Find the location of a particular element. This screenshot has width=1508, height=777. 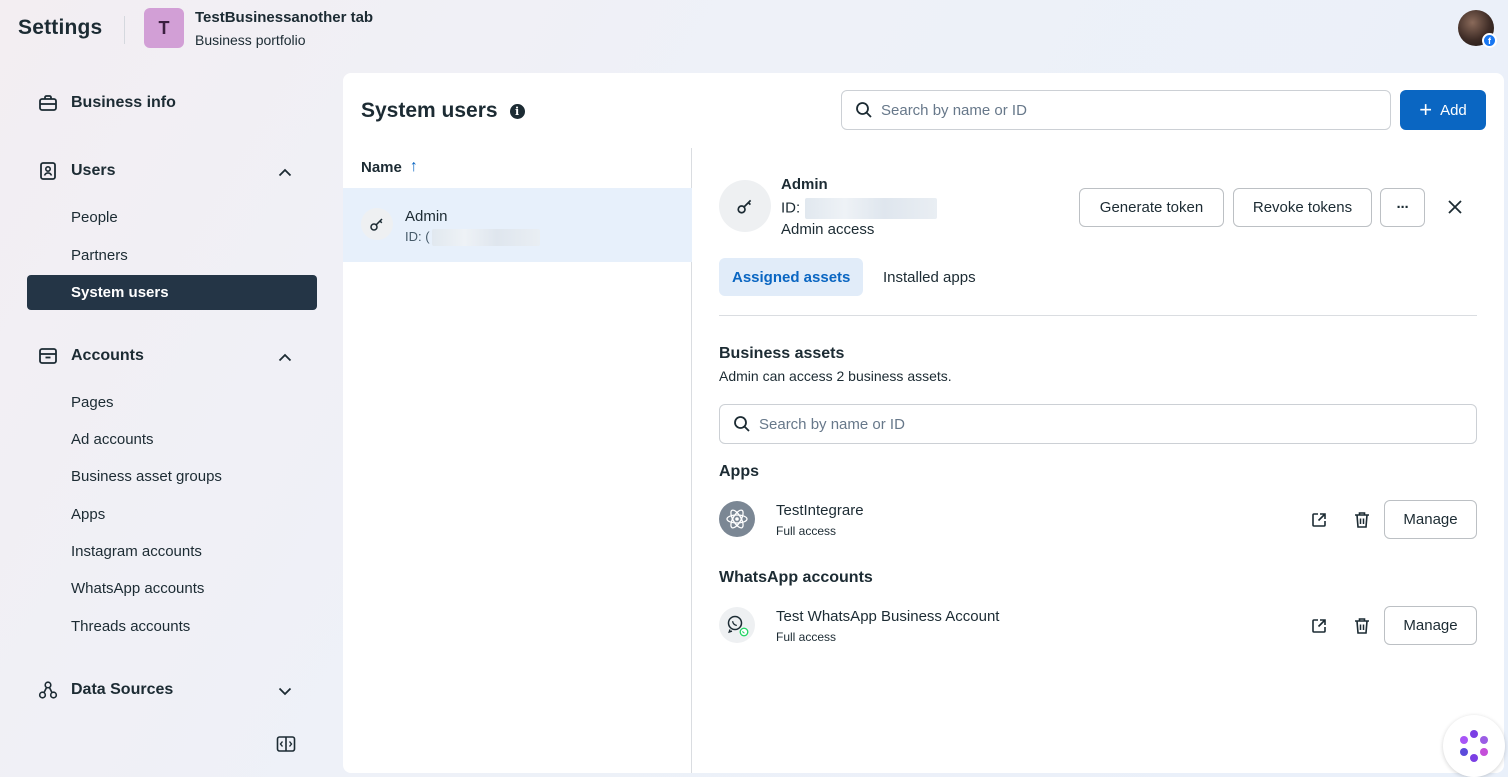

list-item-id-label: ID: ( is located at coordinates (417, 236).